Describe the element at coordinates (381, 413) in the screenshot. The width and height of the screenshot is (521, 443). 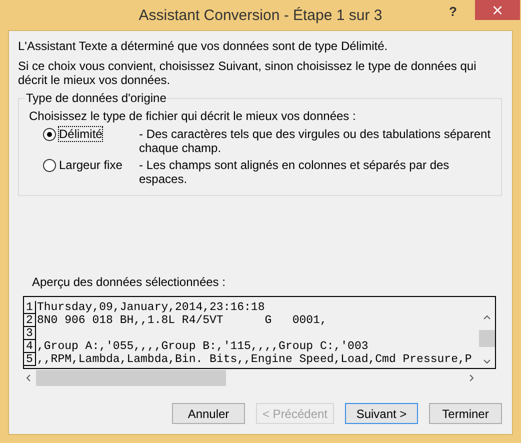
I see `dialog-button: Suivant >` at that location.